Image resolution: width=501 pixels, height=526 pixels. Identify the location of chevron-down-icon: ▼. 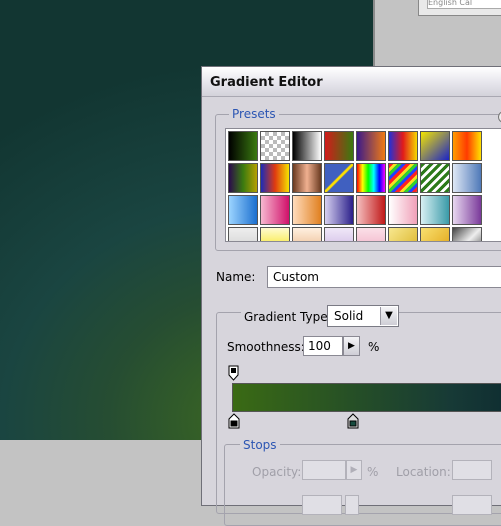
(388, 316).